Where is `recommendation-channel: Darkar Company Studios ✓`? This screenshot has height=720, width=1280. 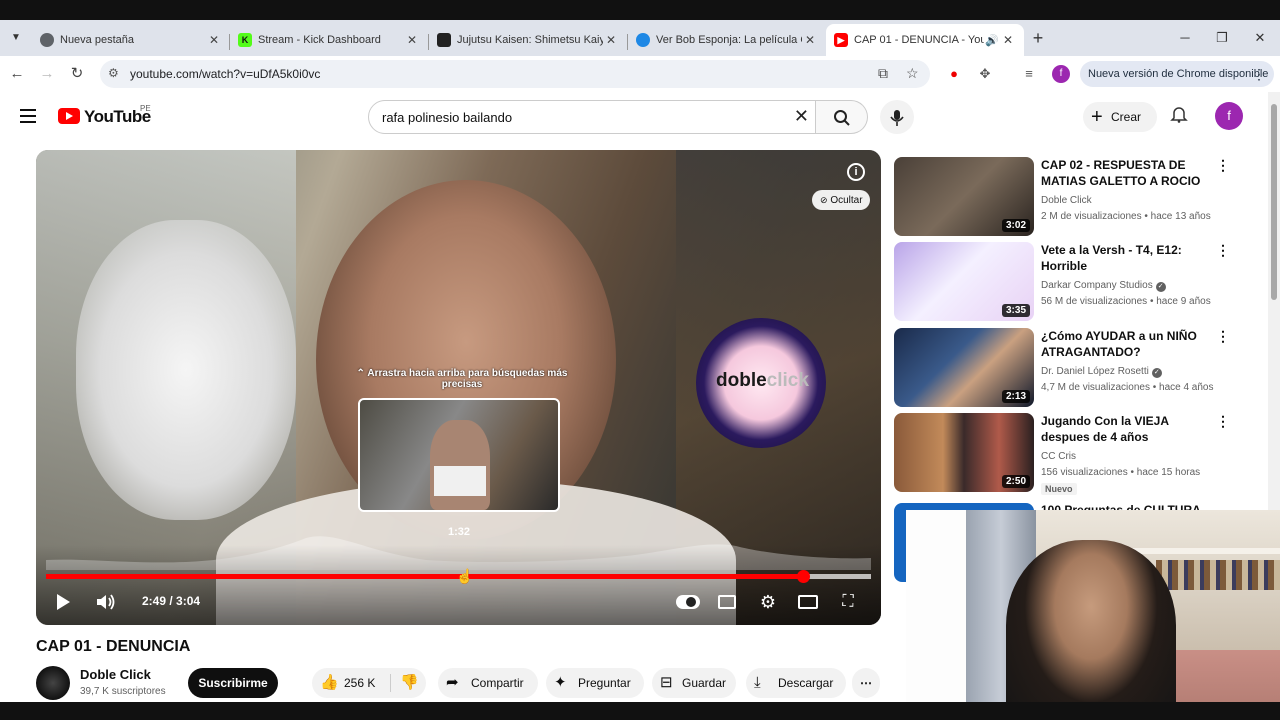 recommendation-channel: Darkar Company Studios ✓ is located at coordinates (1103, 286).